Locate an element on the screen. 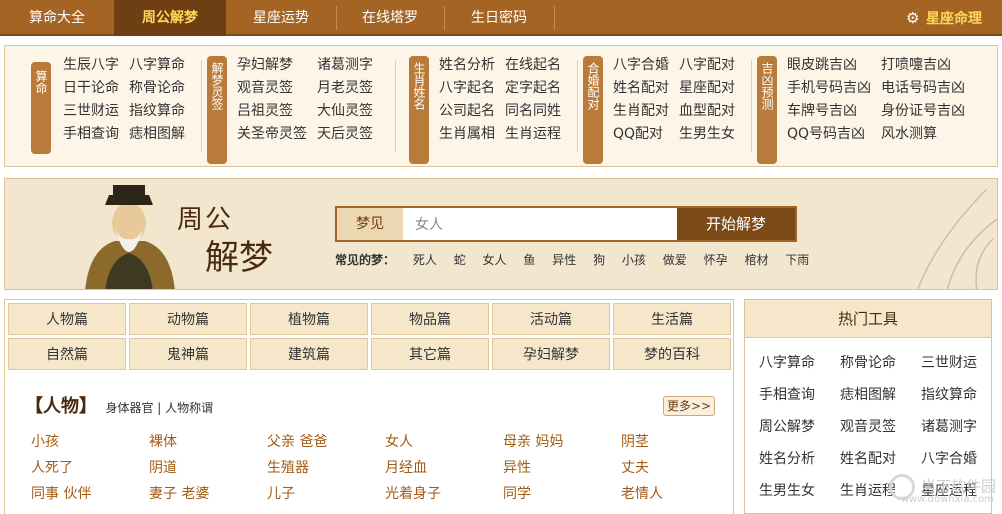  dream-word-link: 儿子 is located at coordinates (326, 496).